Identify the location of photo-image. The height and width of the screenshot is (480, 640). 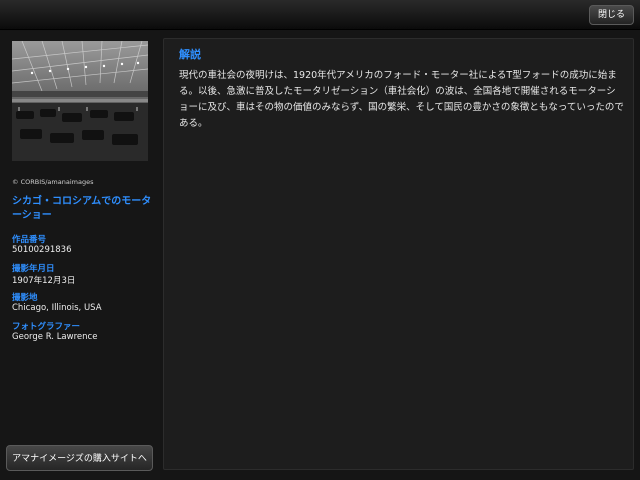
(80, 101).